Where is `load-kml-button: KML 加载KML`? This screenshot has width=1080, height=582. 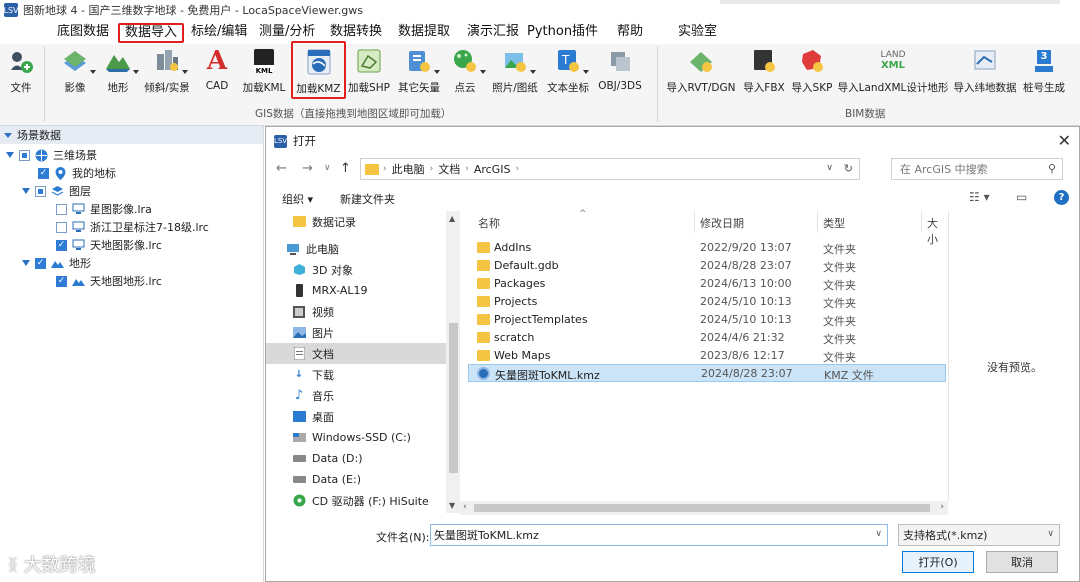
load-kml-button: KML 加载KML is located at coordinates (264, 72).